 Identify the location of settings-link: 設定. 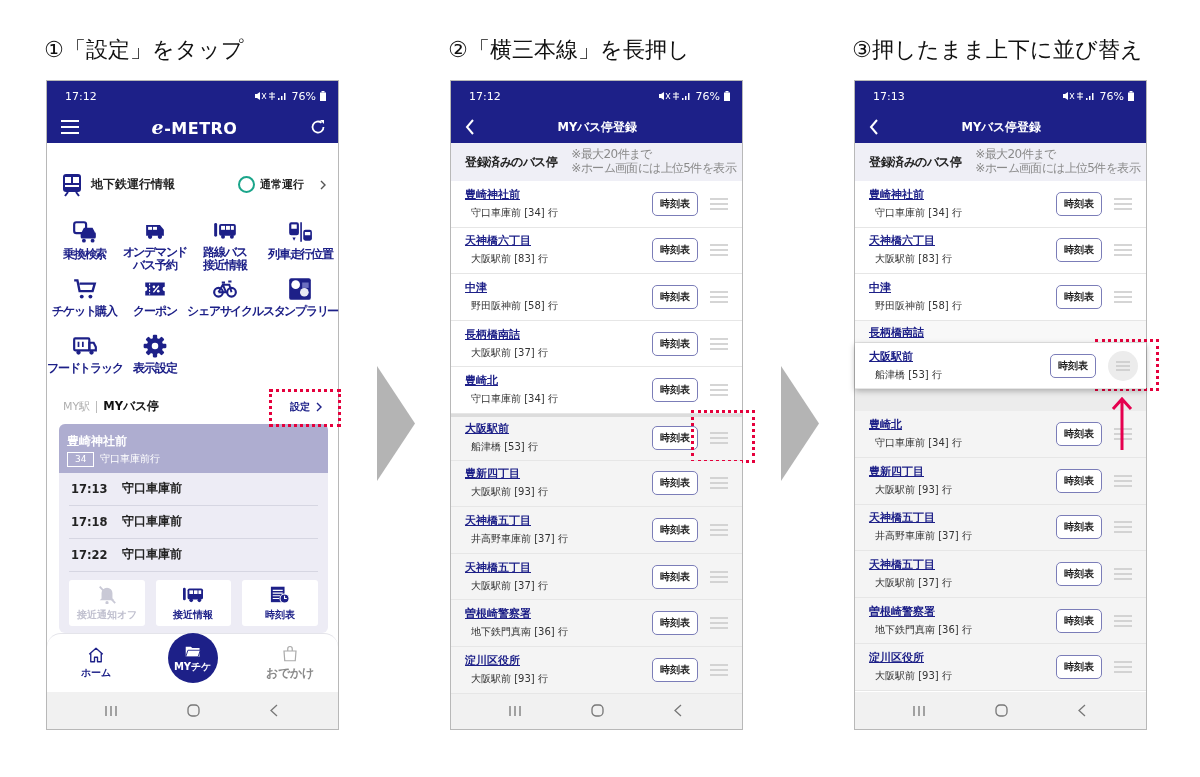
(306, 406).